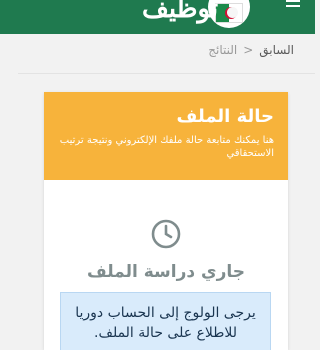  Describe the element at coordinates (180, 12) in the screenshot. I see `brand-logo-text: توظيف` at that location.